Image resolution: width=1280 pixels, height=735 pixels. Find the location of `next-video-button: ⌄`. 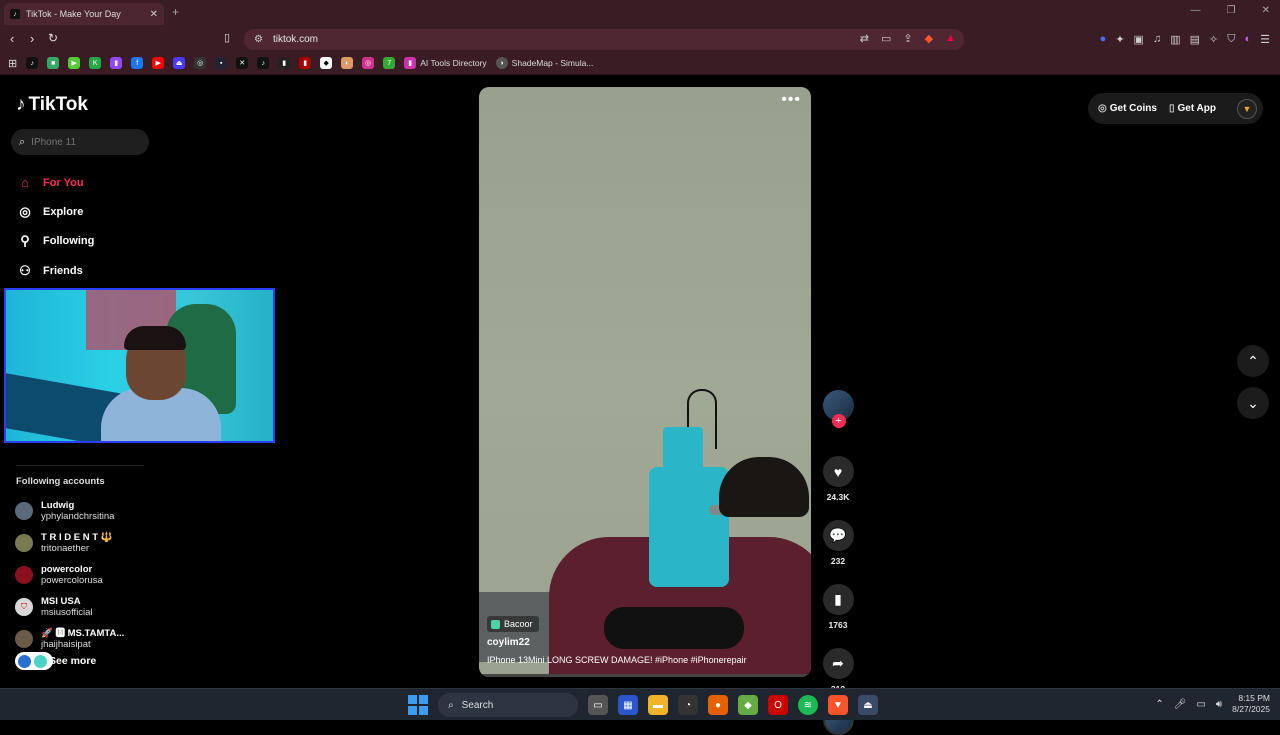

next-video-button: ⌄ is located at coordinates (1253, 403).